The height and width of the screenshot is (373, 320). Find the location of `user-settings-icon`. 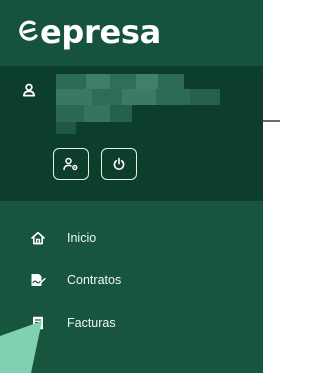

user-settings-icon is located at coordinates (70, 164).